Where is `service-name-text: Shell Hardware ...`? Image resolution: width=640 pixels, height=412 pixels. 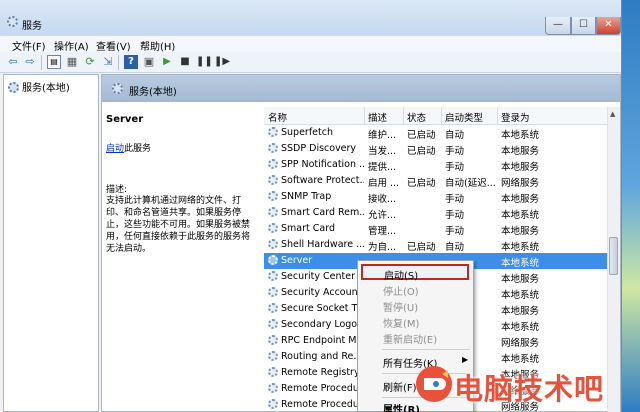 service-name-text: Shell Hardware ... is located at coordinates (322, 244).